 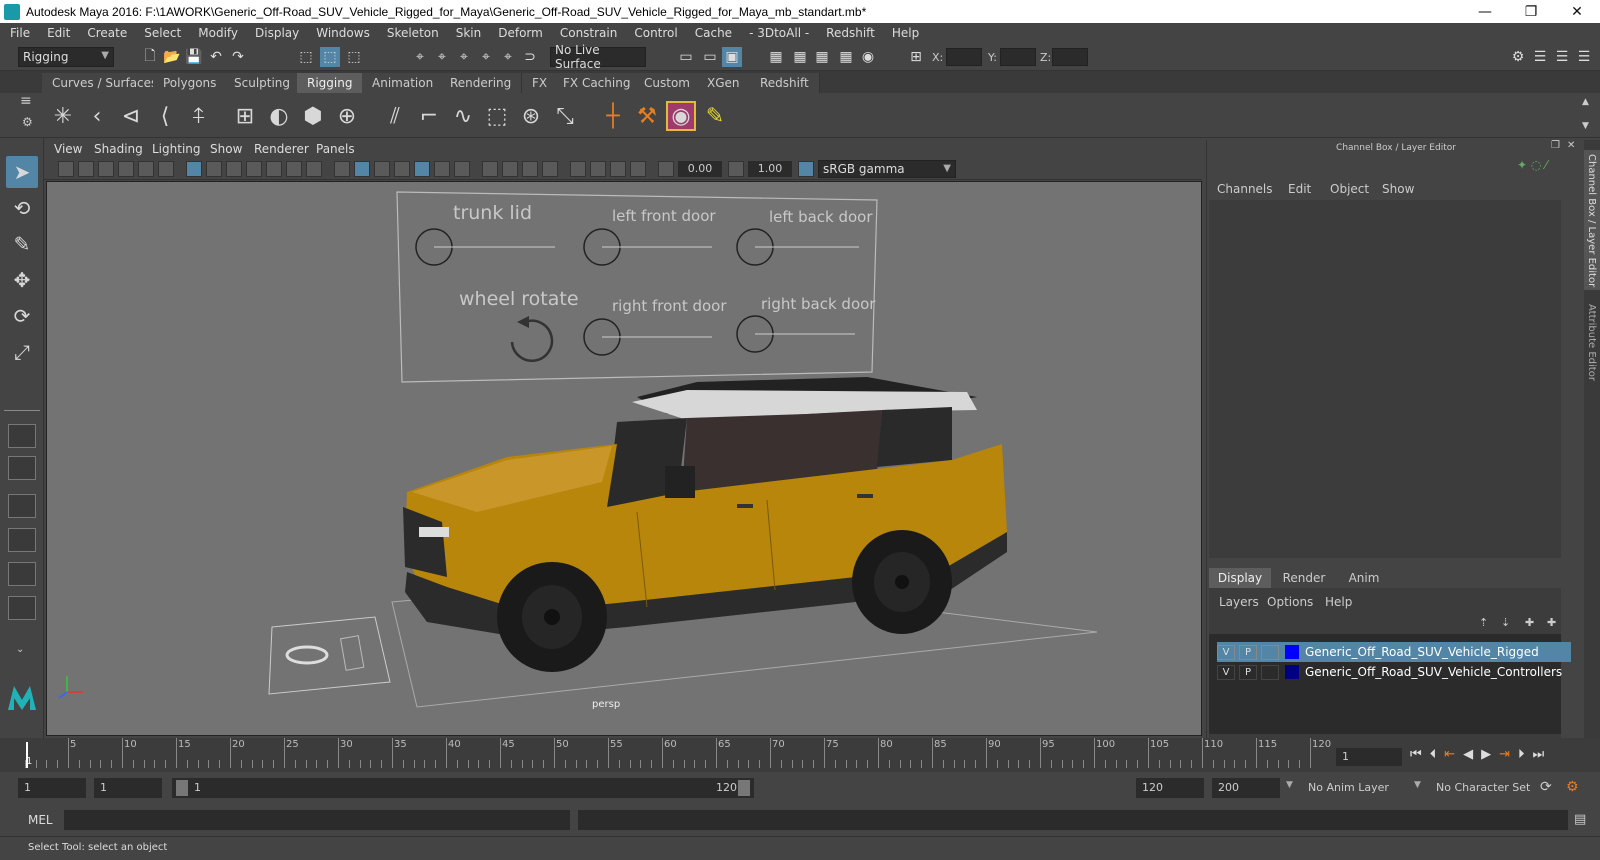 What do you see at coordinates (422, 169) in the screenshot?
I see `textured-icon` at bounding box center [422, 169].